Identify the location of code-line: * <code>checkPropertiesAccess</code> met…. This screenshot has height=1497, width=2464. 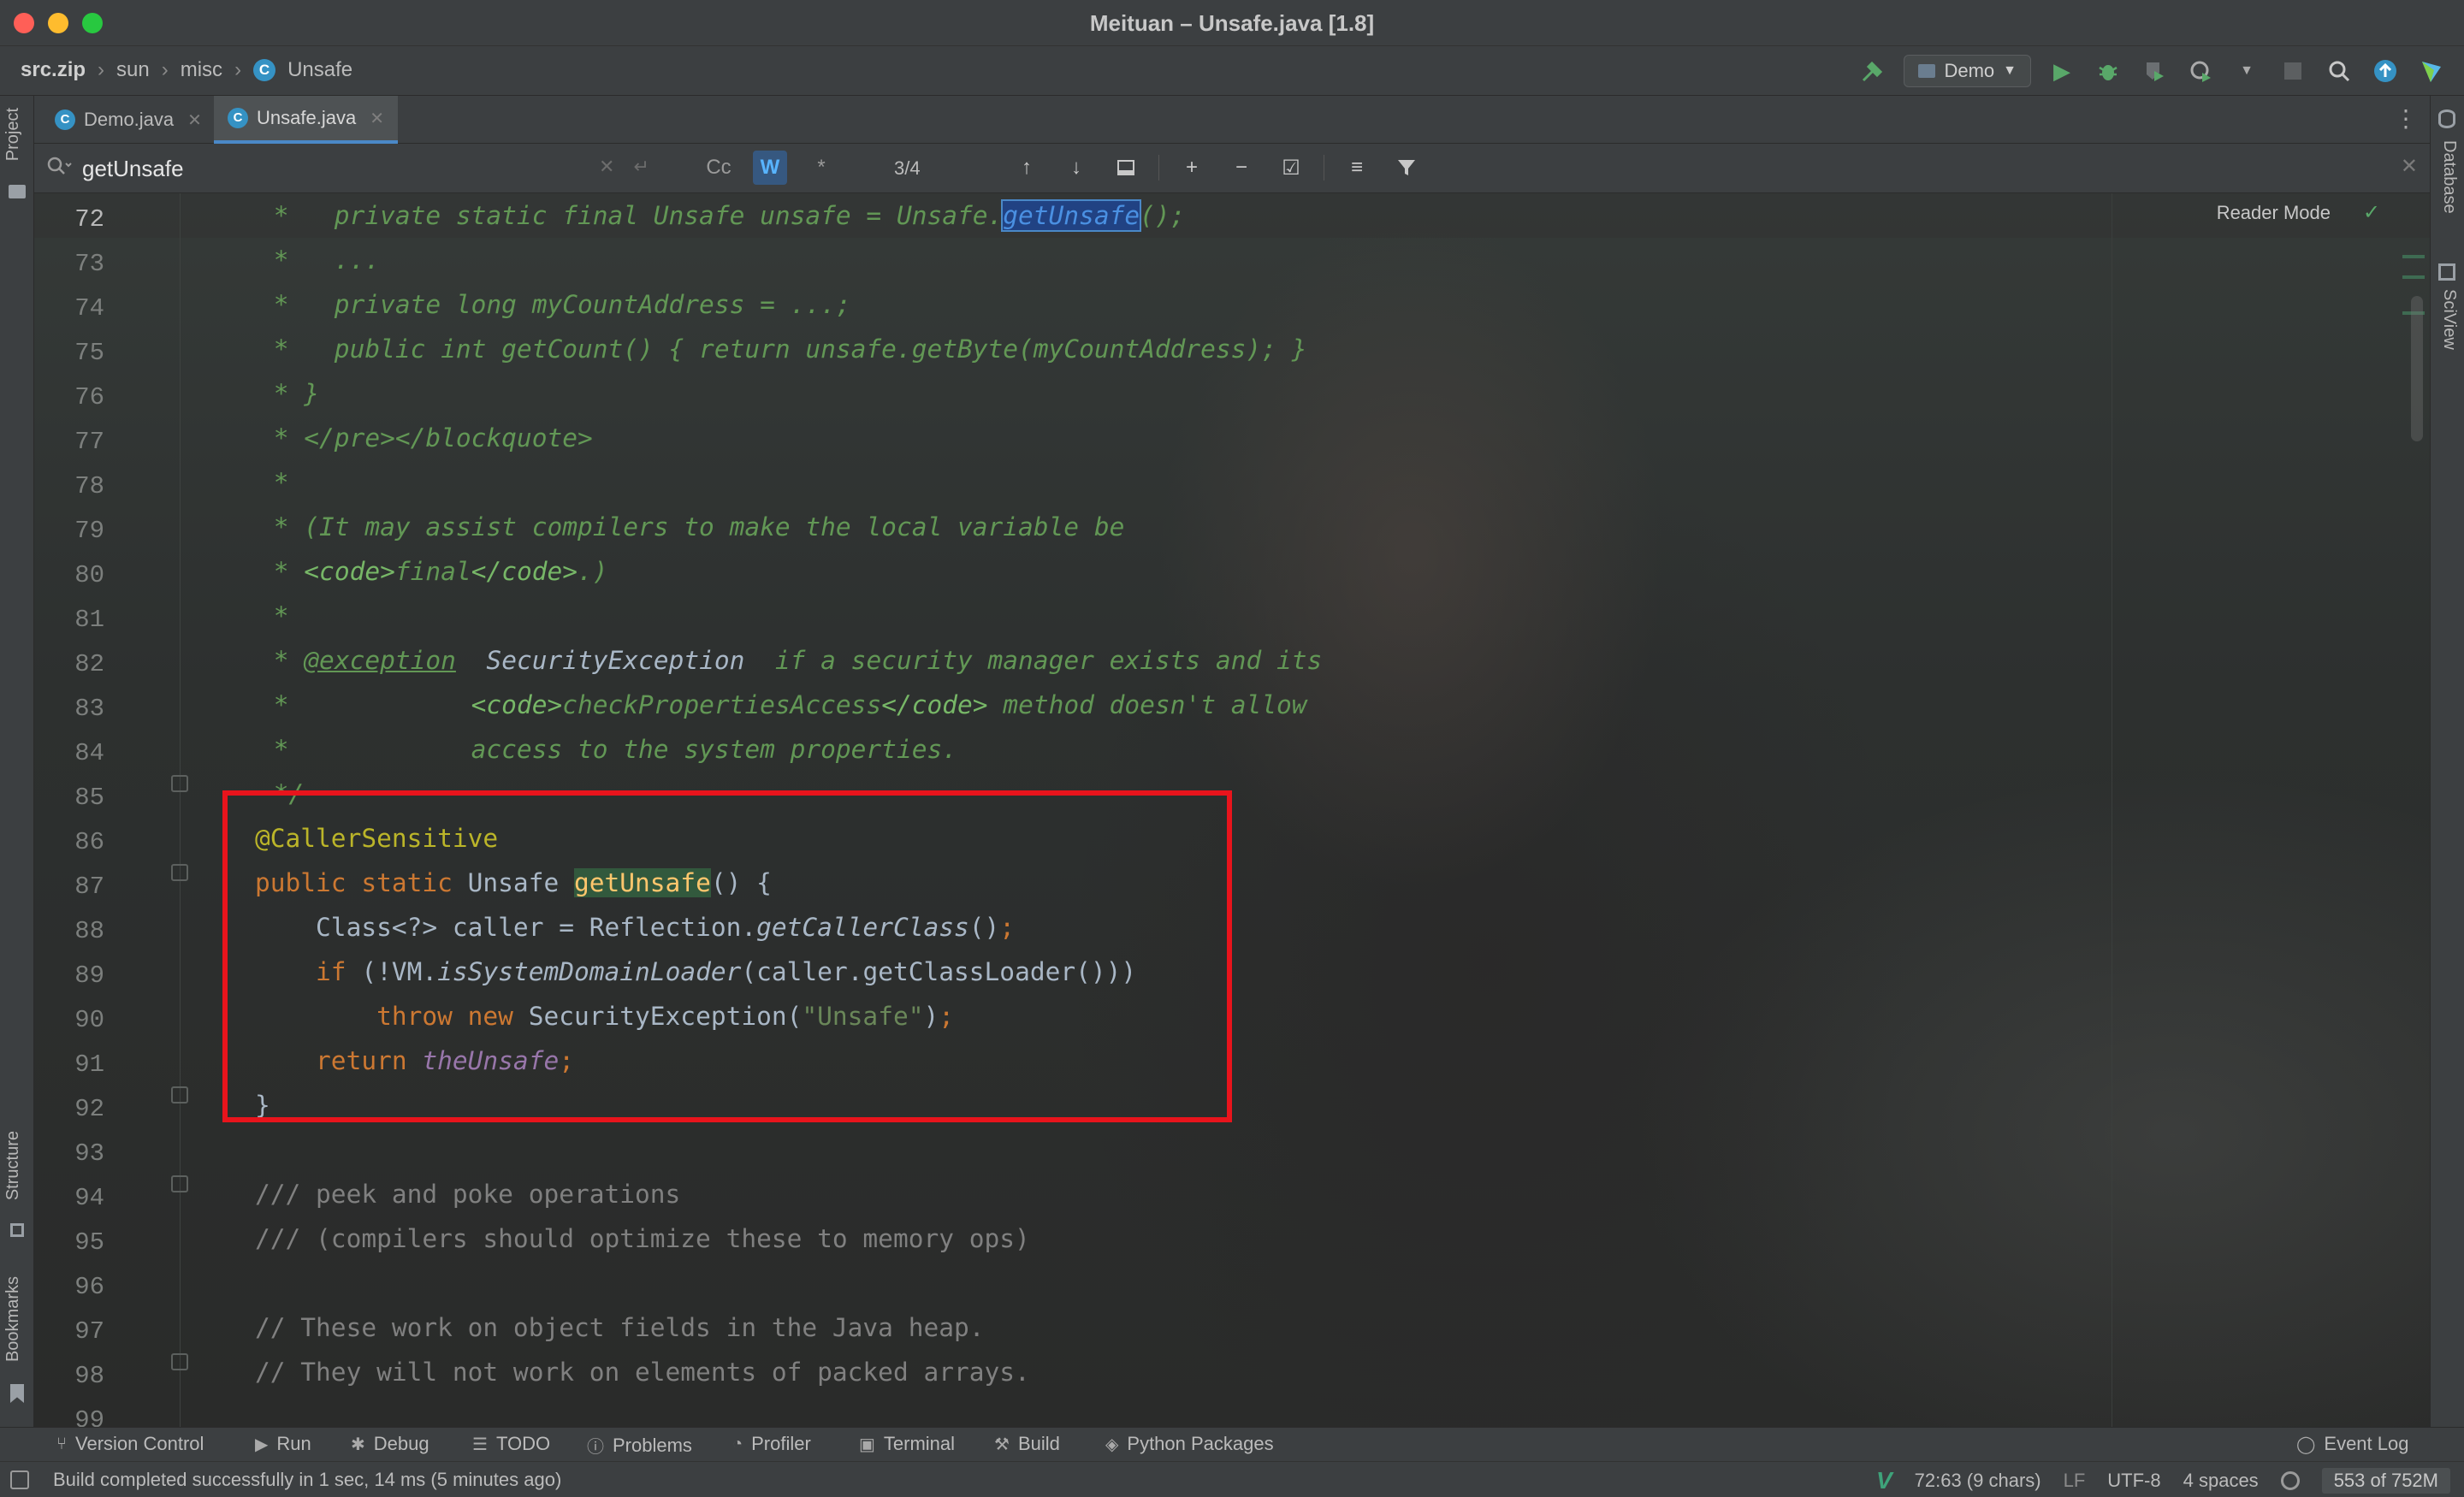
(782, 705).